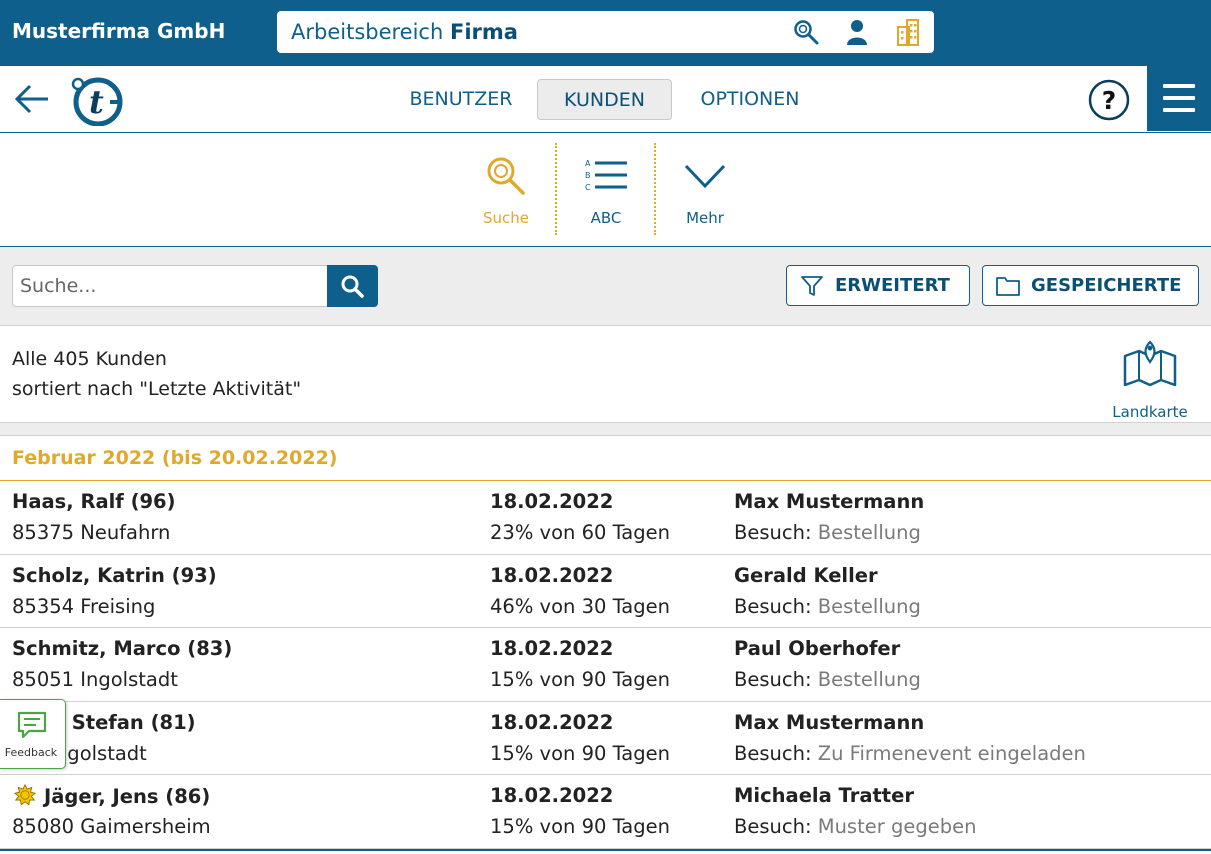 The image size is (1211, 854). What do you see at coordinates (806, 575) in the screenshot?
I see `assigned-user: Gerald Keller` at bounding box center [806, 575].